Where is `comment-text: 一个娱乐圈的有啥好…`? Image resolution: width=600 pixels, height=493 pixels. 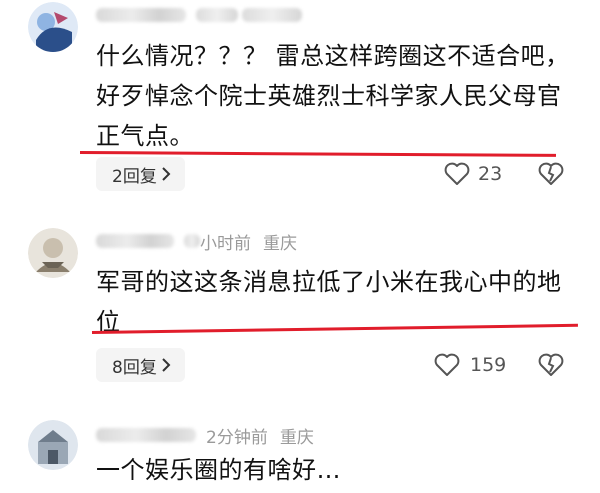 comment-text: 一个娱乐圈的有啥好… is located at coordinates (218, 470).